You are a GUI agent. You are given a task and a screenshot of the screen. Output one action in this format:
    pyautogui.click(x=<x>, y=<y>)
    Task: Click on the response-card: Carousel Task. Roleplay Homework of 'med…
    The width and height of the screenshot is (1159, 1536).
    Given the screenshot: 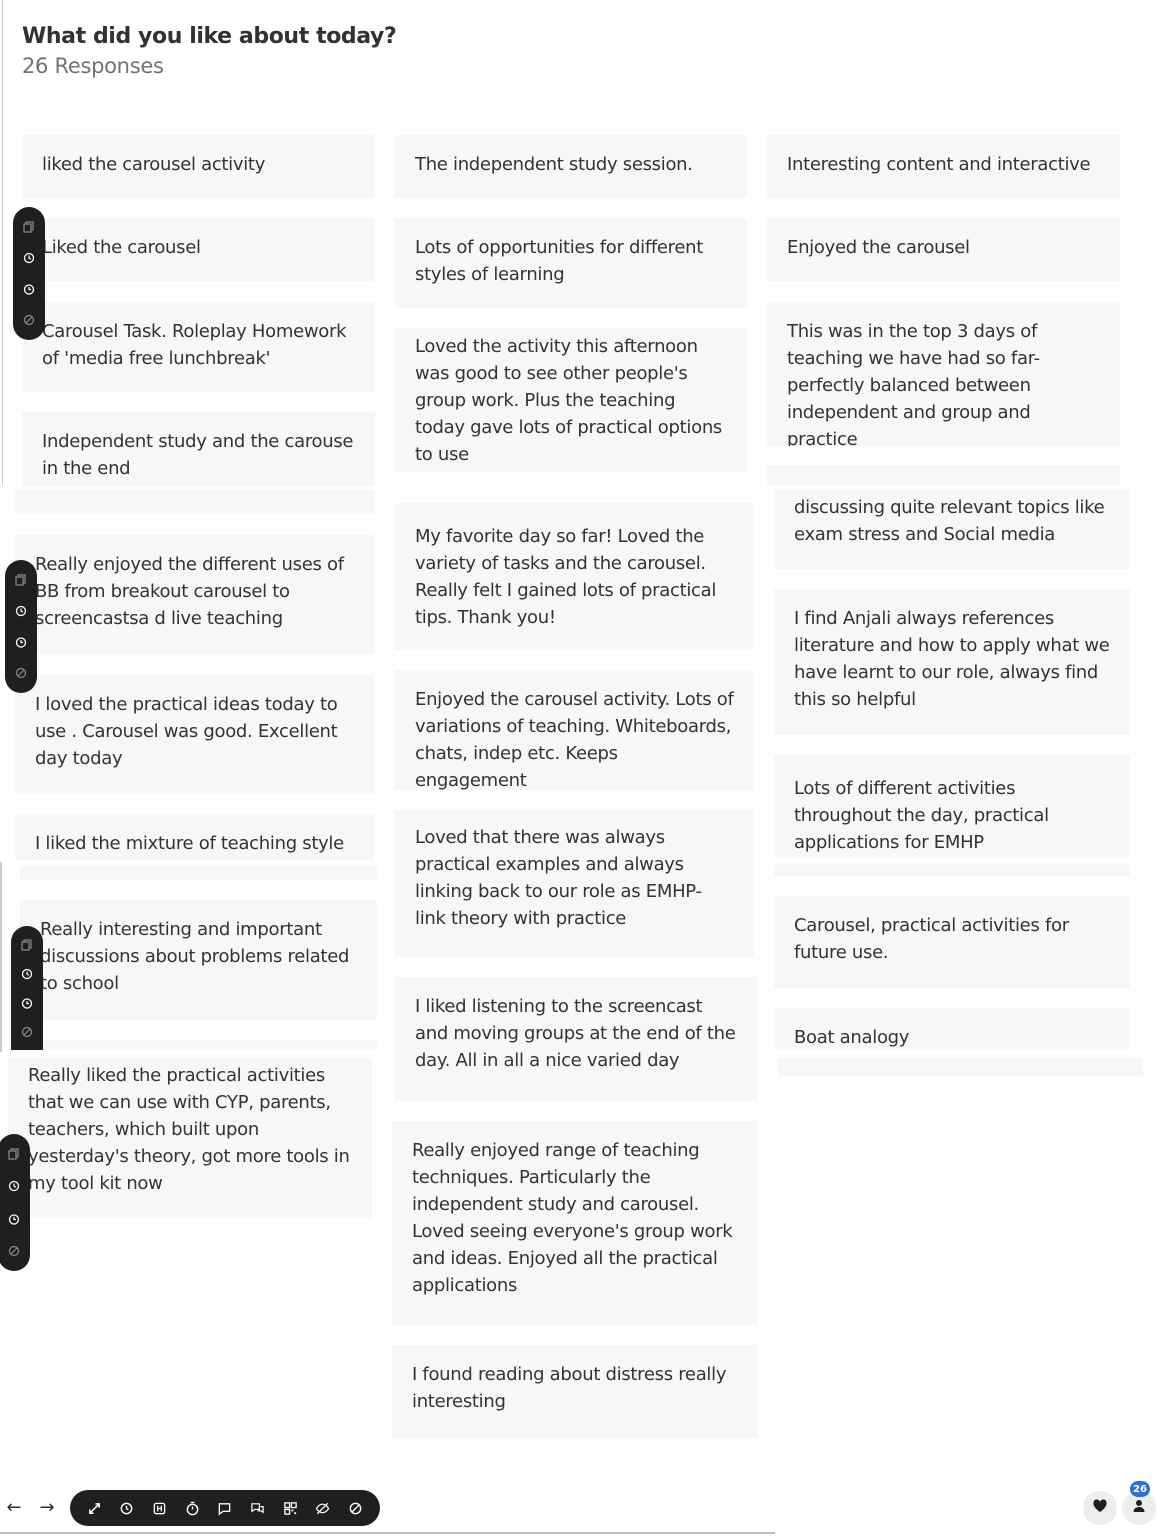 What is the action you would take?
    pyautogui.click(x=198, y=347)
    